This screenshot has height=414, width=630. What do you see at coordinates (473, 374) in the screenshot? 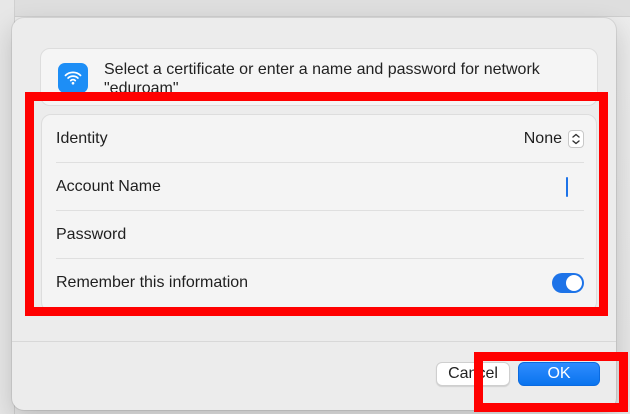
I see `cancel-button: Cancel` at bounding box center [473, 374].